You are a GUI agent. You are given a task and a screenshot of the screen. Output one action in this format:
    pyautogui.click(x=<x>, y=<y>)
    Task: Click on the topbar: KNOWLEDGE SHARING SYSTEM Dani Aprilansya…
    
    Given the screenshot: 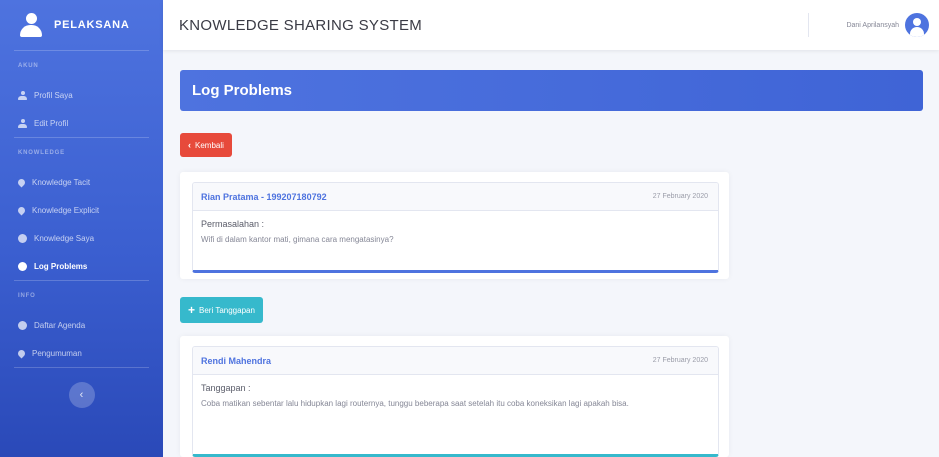 What is the action you would take?
    pyautogui.click(x=551, y=25)
    